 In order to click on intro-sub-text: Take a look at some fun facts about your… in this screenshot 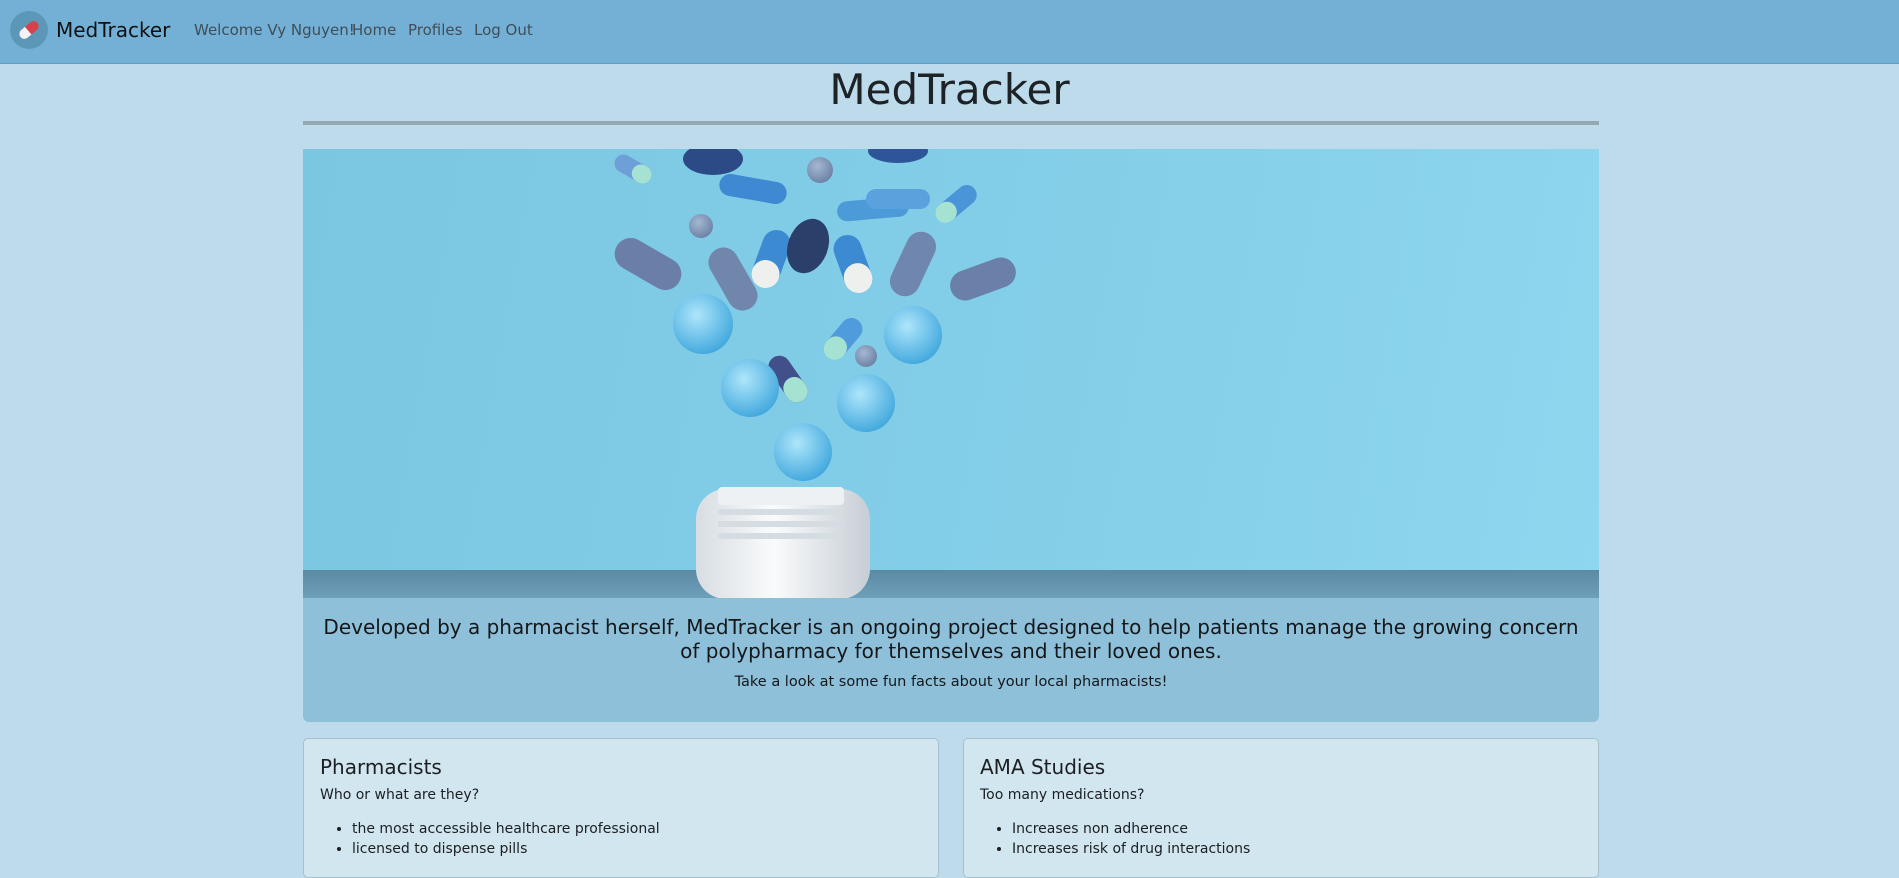, I will do `click(951, 682)`.